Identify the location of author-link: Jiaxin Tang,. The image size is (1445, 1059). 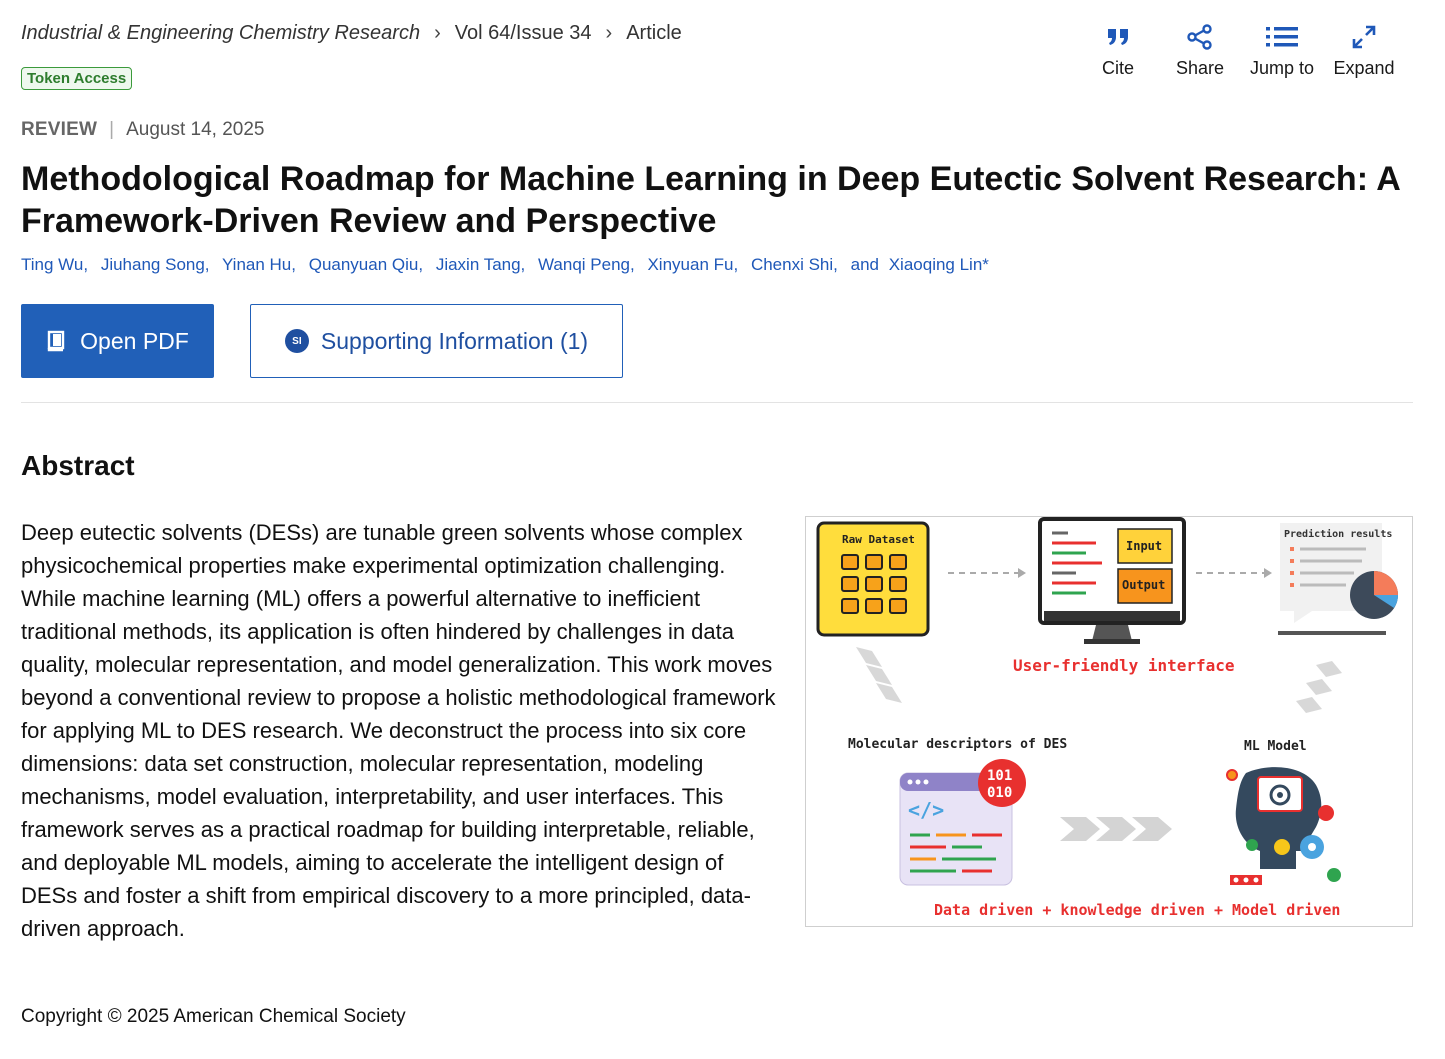
(480, 264).